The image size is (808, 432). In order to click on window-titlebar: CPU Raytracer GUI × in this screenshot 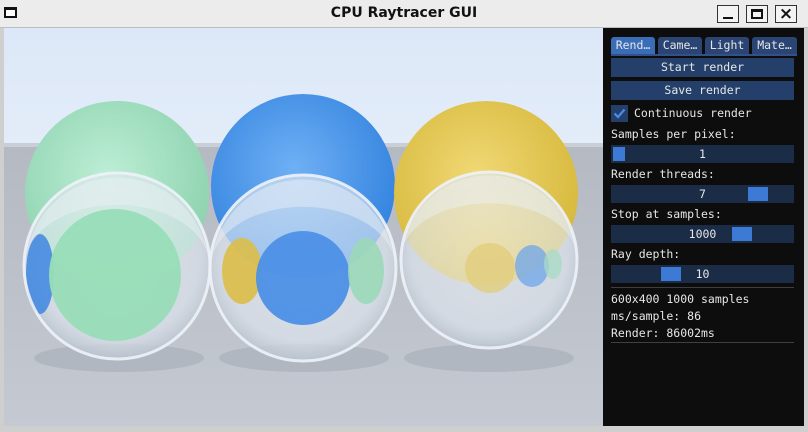, I will do `click(404, 14)`.